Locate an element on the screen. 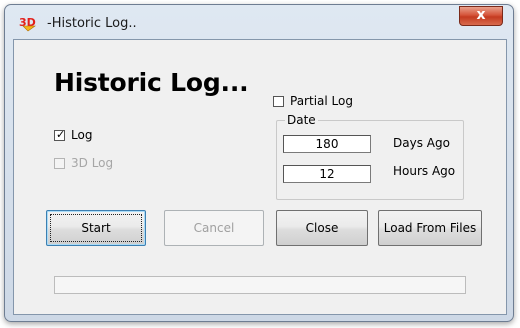 Image resolution: width=520 pixels, height=328 pixels. date-group-legend: Date is located at coordinates (301, 120).